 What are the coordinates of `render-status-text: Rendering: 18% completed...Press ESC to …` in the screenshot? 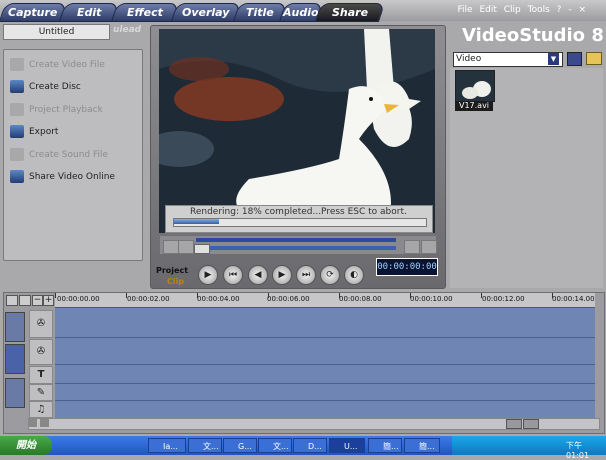 It's located at (298, 212).